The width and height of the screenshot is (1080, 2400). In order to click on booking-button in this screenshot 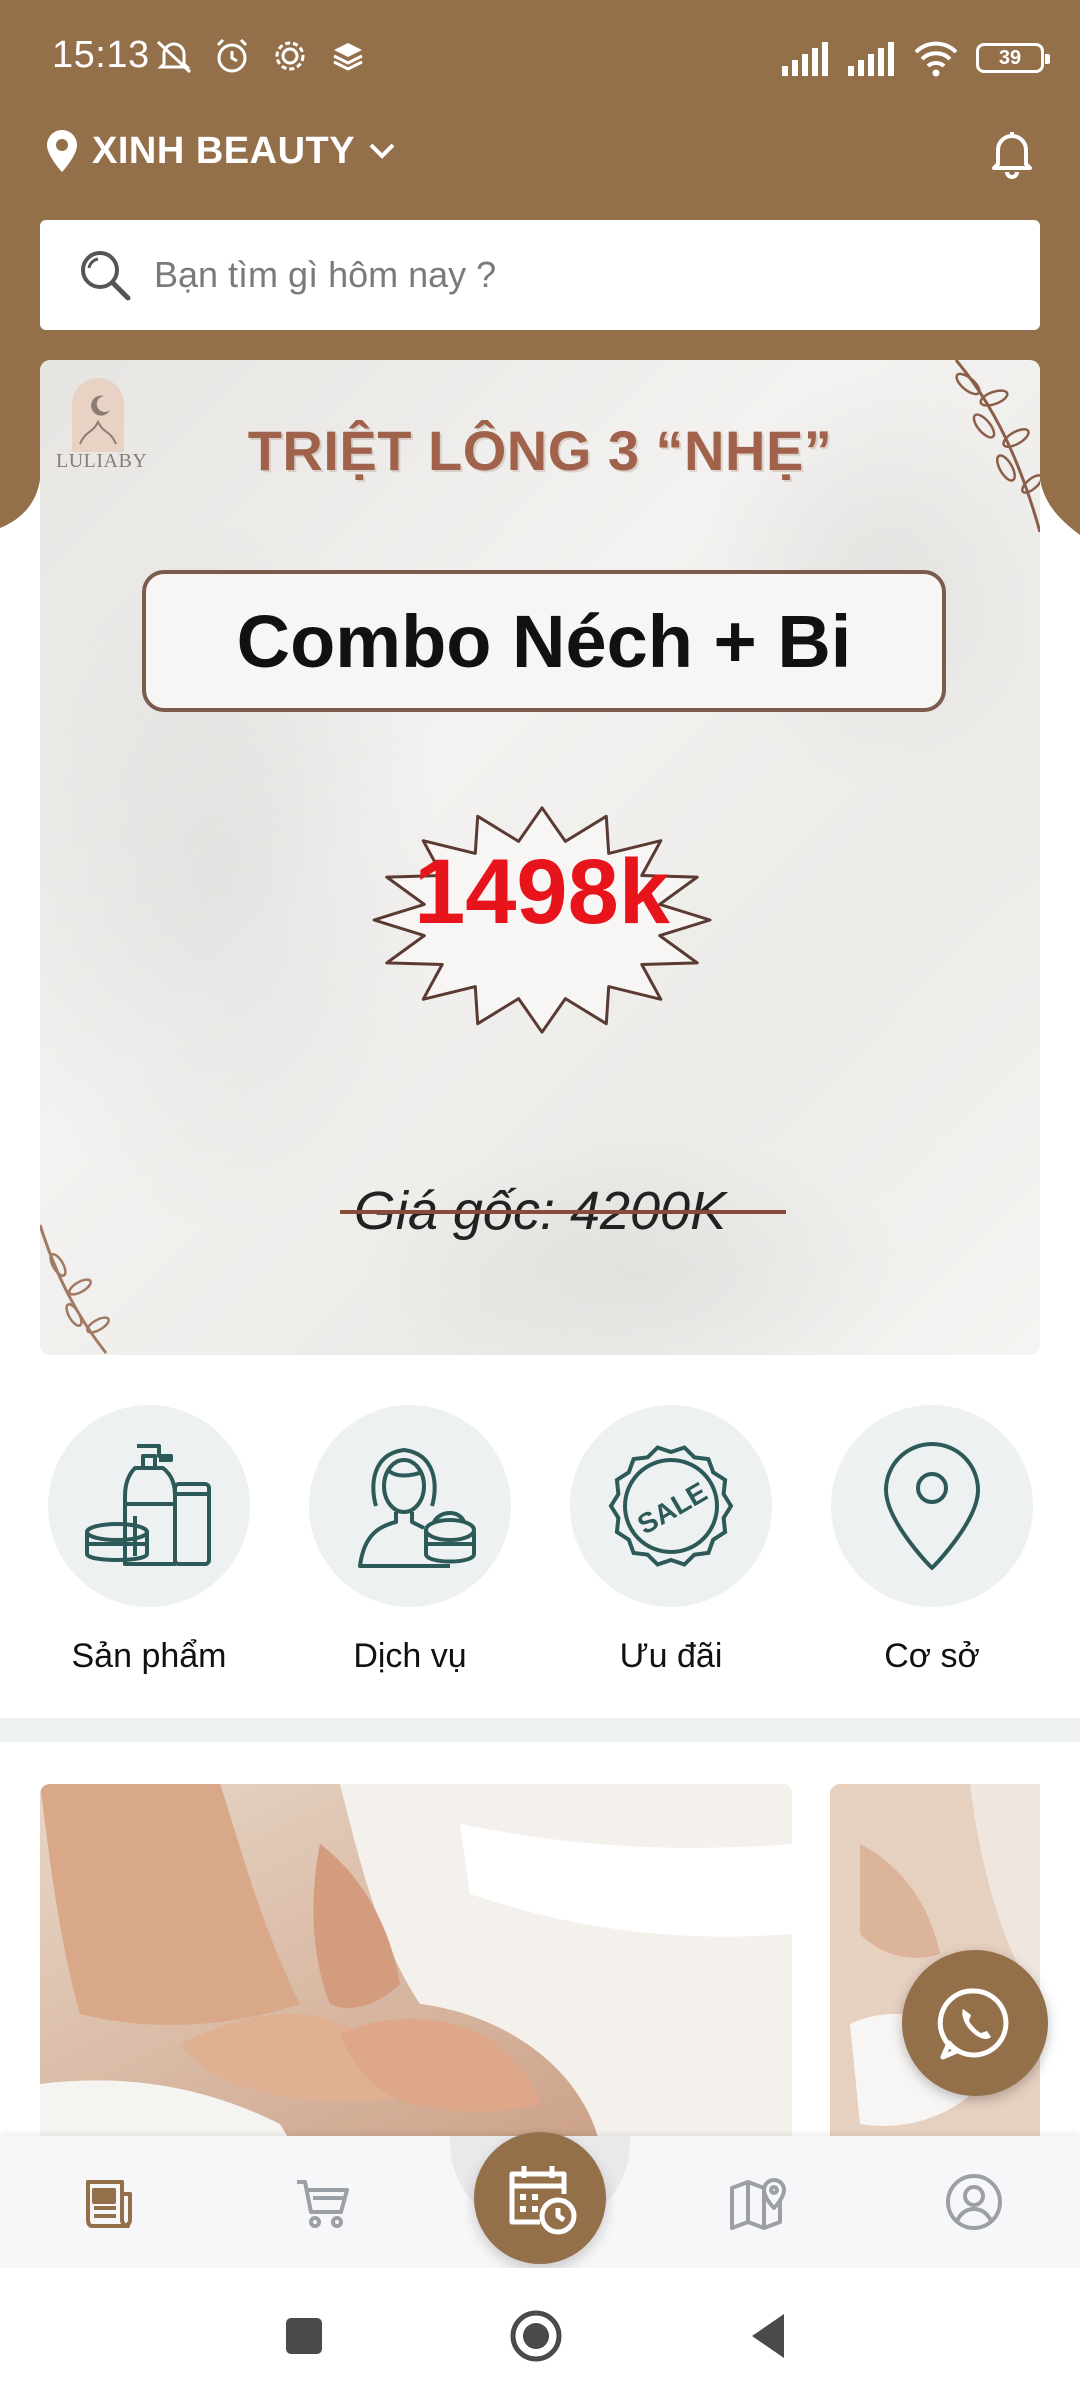, I will do `click(540, 2198)`.